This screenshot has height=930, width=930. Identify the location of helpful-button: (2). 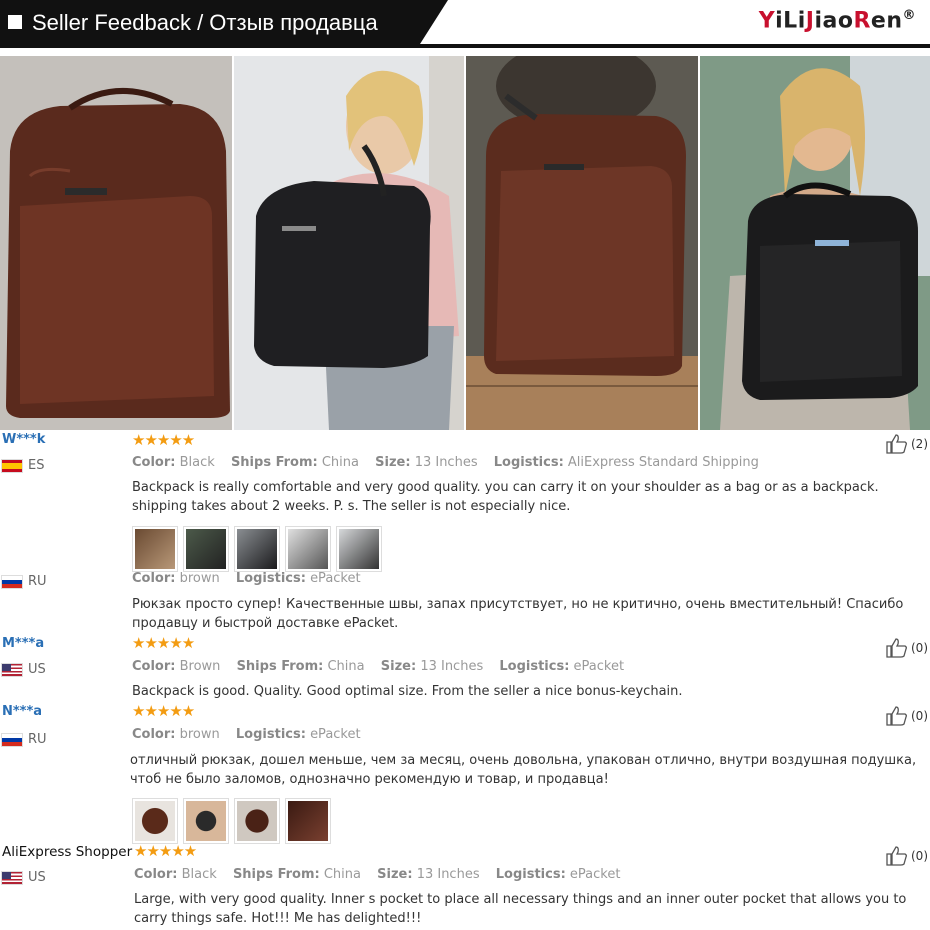
(906, 444).